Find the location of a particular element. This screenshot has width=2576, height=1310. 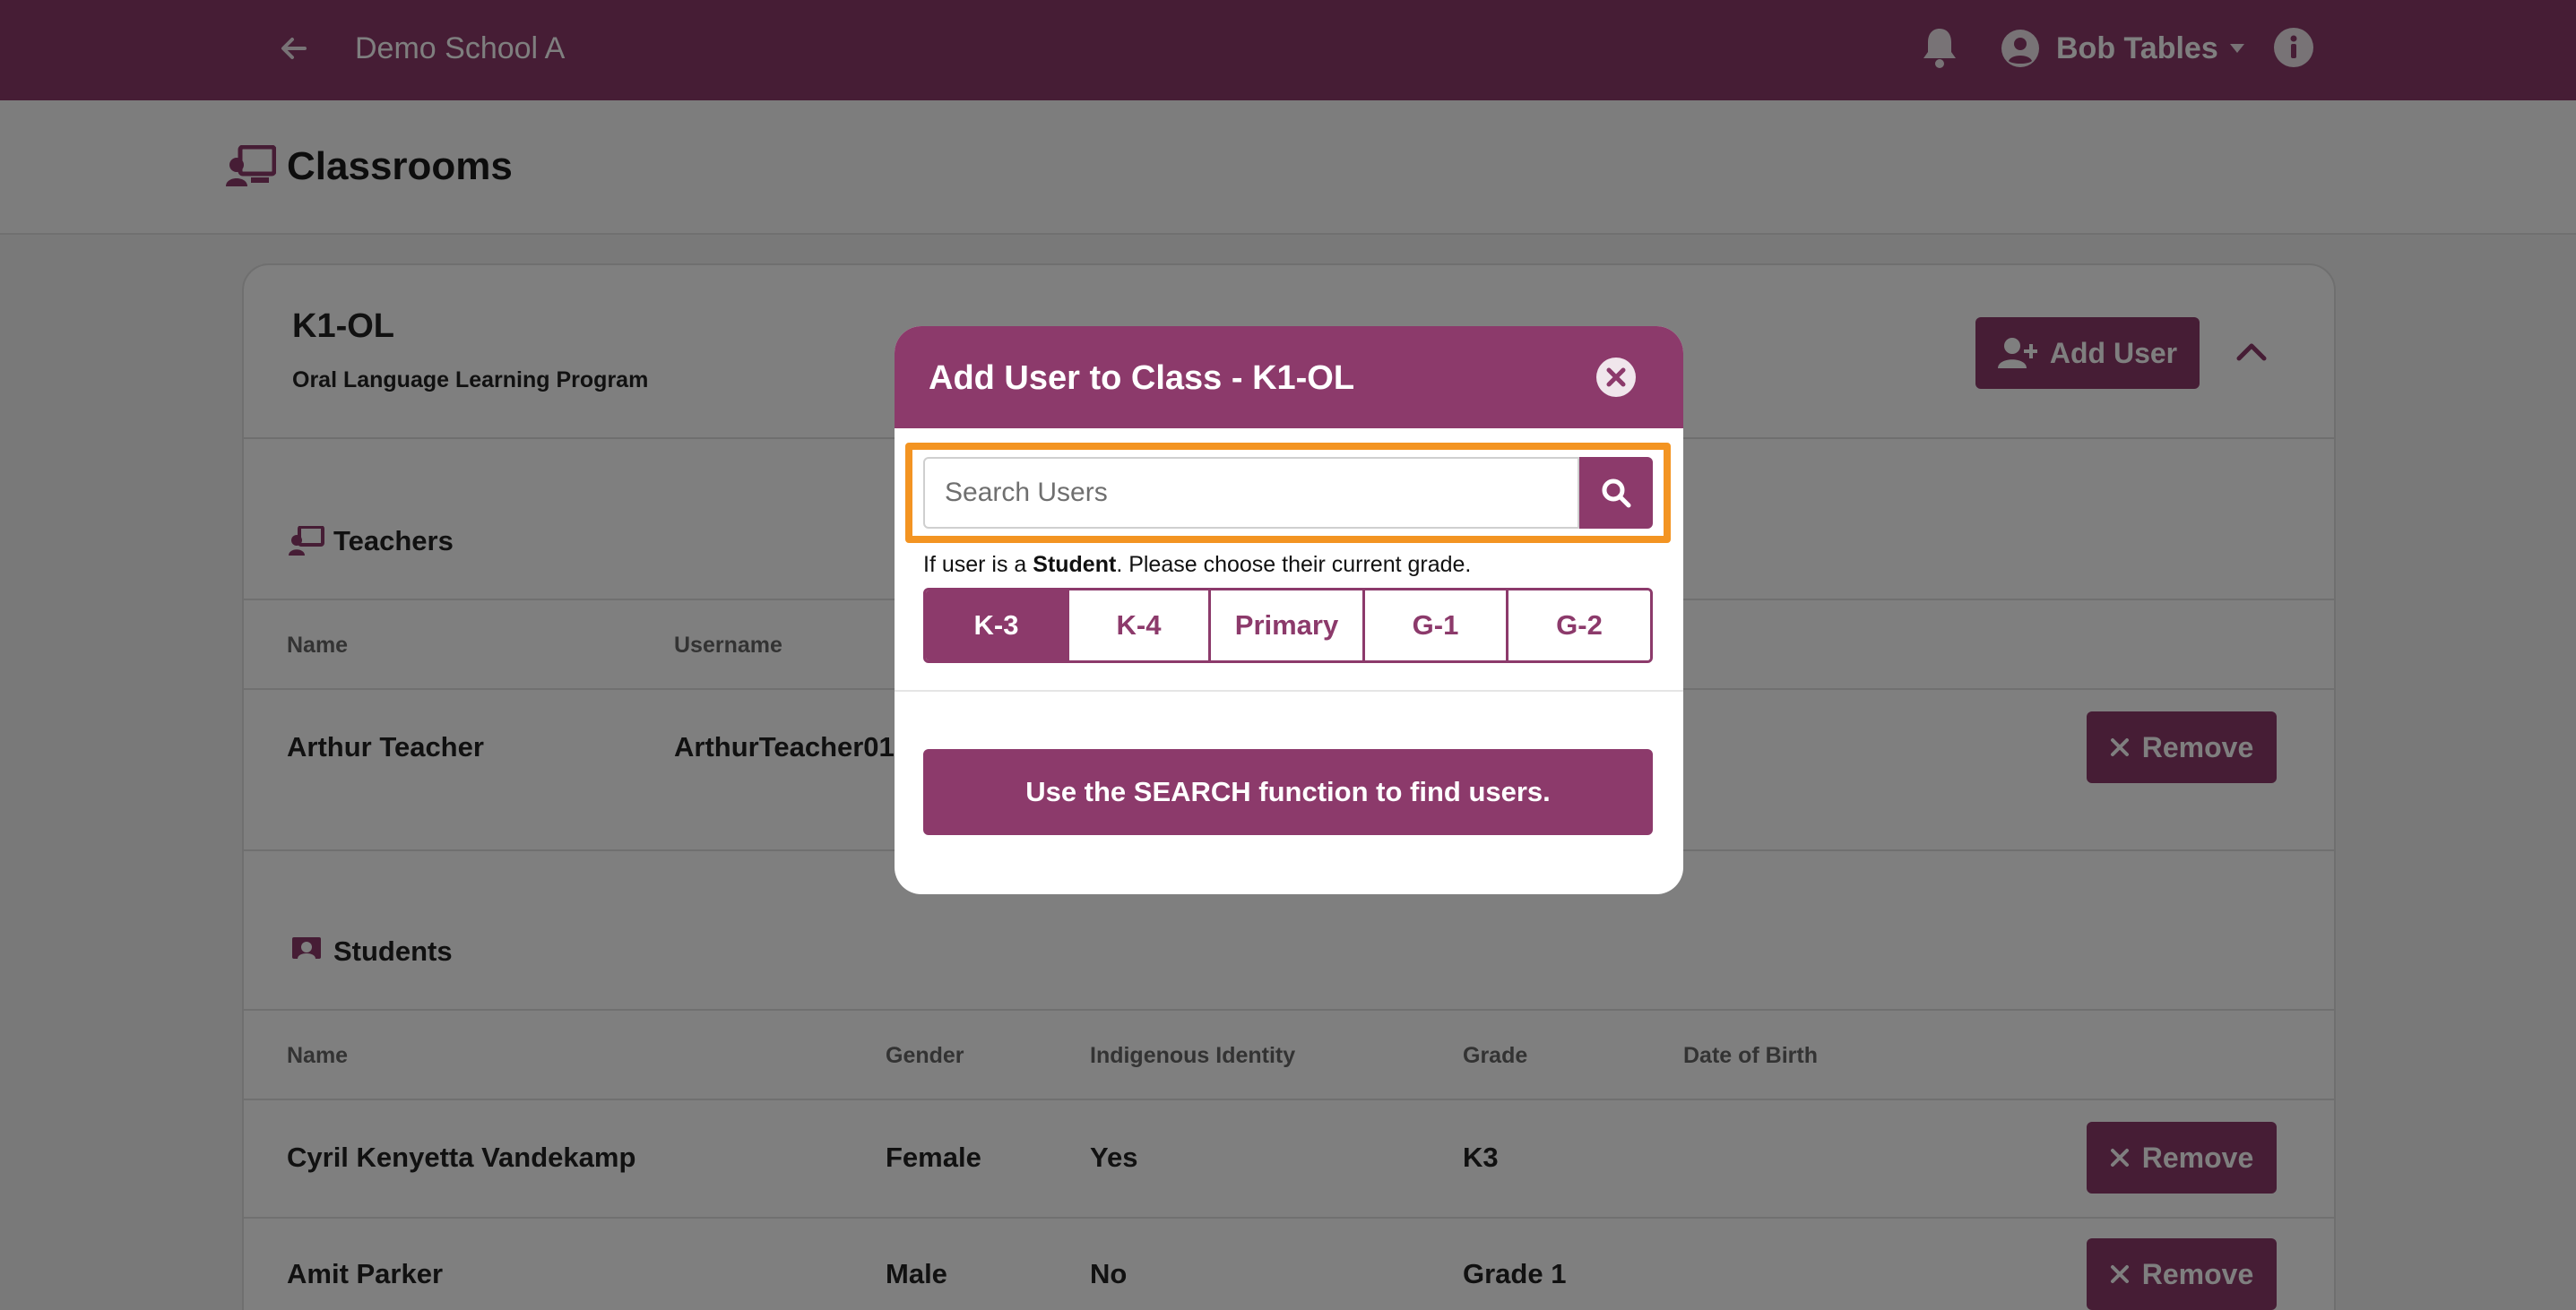

grade-option-g2: G-2 is located at coordinates (1579, 625).